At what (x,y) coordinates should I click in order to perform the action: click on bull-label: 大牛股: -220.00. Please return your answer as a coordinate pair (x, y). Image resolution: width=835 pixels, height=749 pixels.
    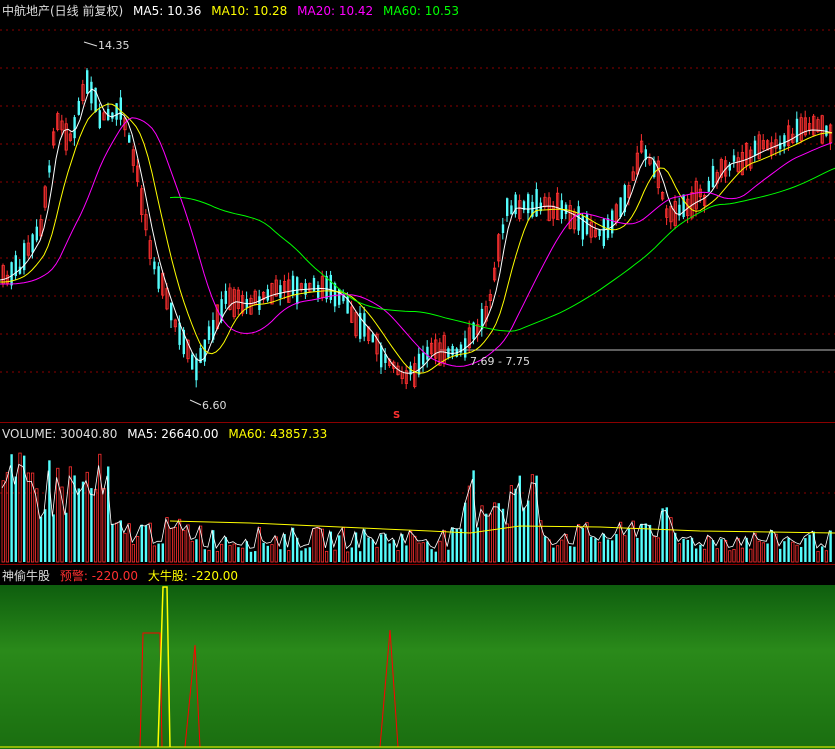
    Looking at the image, I should click on (193, 576).